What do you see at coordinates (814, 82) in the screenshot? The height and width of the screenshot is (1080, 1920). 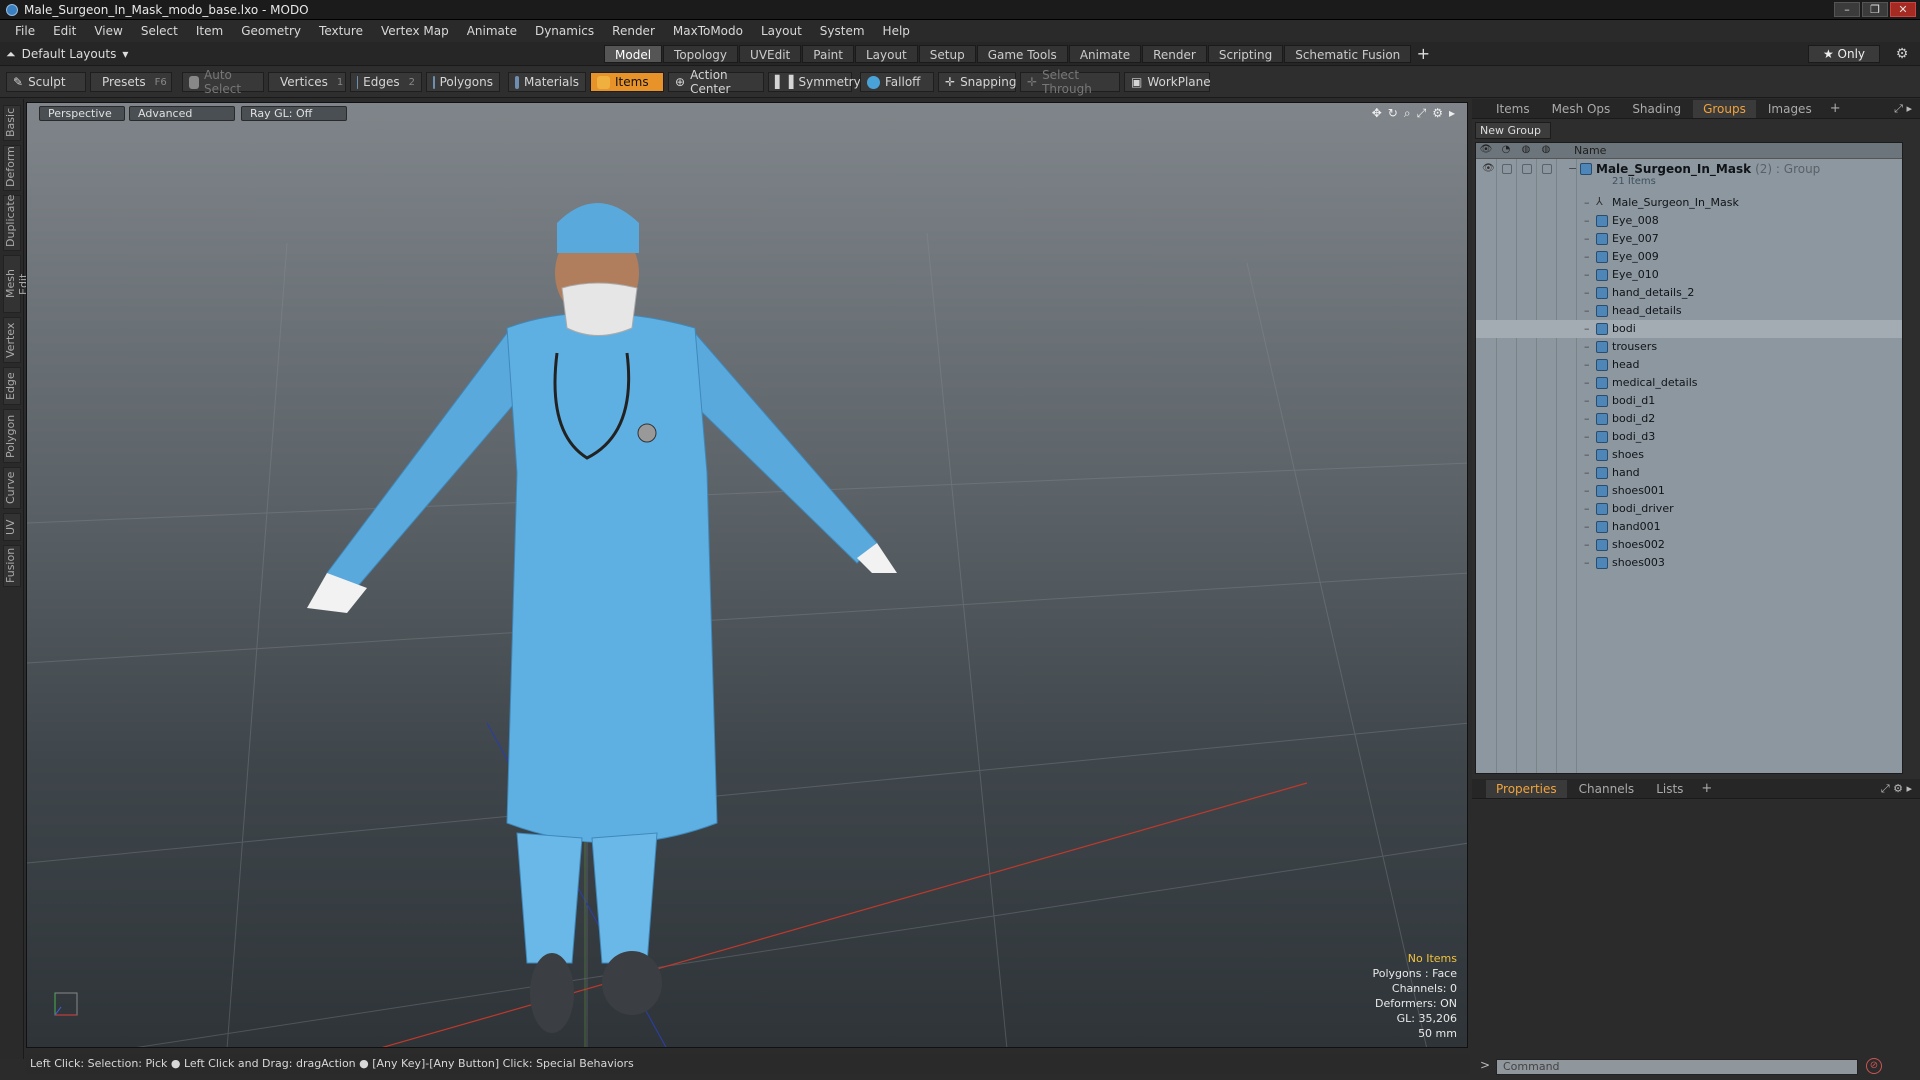 I see `symmetry-button: ▌▐ Symmetry` at bounding box center [814, 82].